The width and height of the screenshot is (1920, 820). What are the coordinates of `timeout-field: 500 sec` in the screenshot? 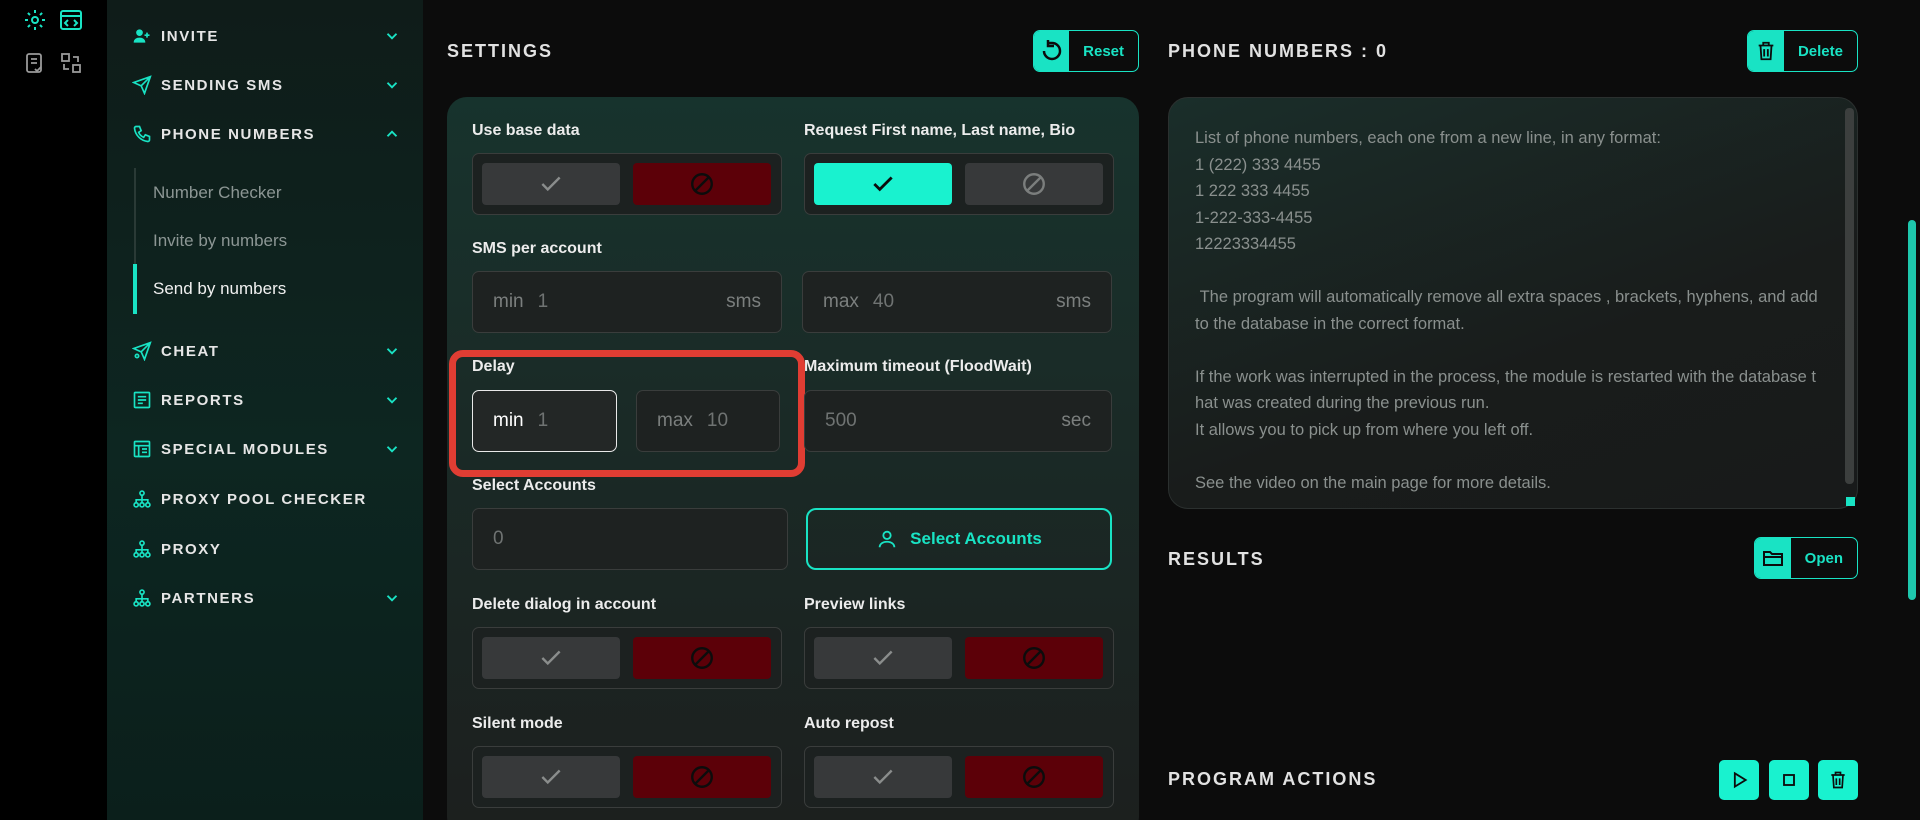 It's located at (958, 421).